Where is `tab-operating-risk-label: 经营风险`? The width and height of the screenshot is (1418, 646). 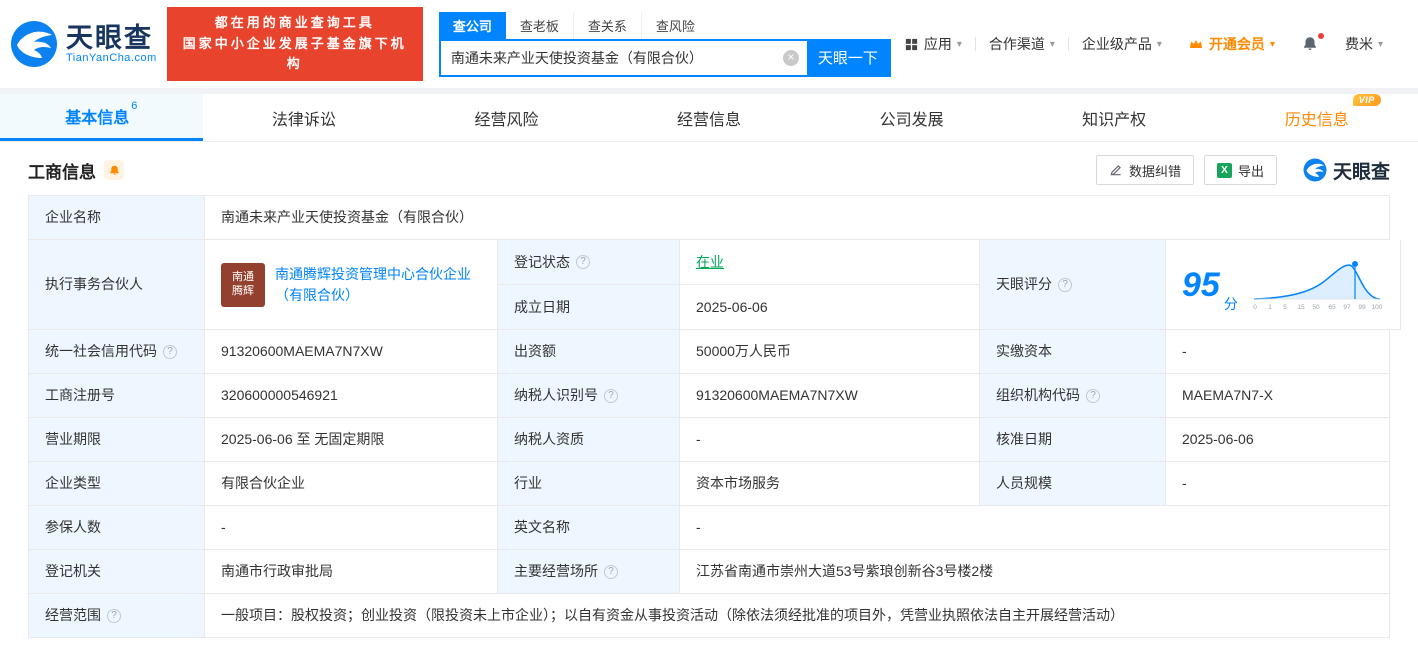
tab-operating-risk-label: 经营风险 is located at coordinates (506, 120).